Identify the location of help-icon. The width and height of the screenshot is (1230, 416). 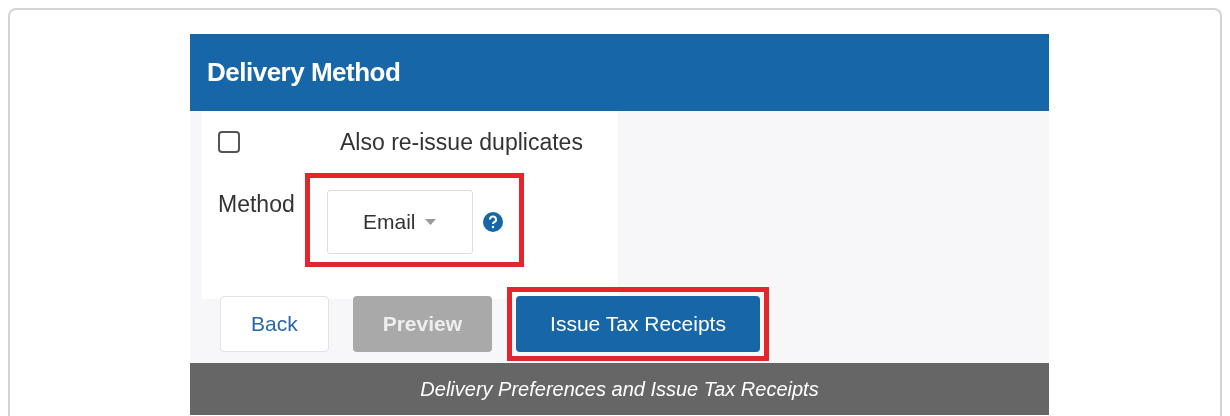
(492, 222).